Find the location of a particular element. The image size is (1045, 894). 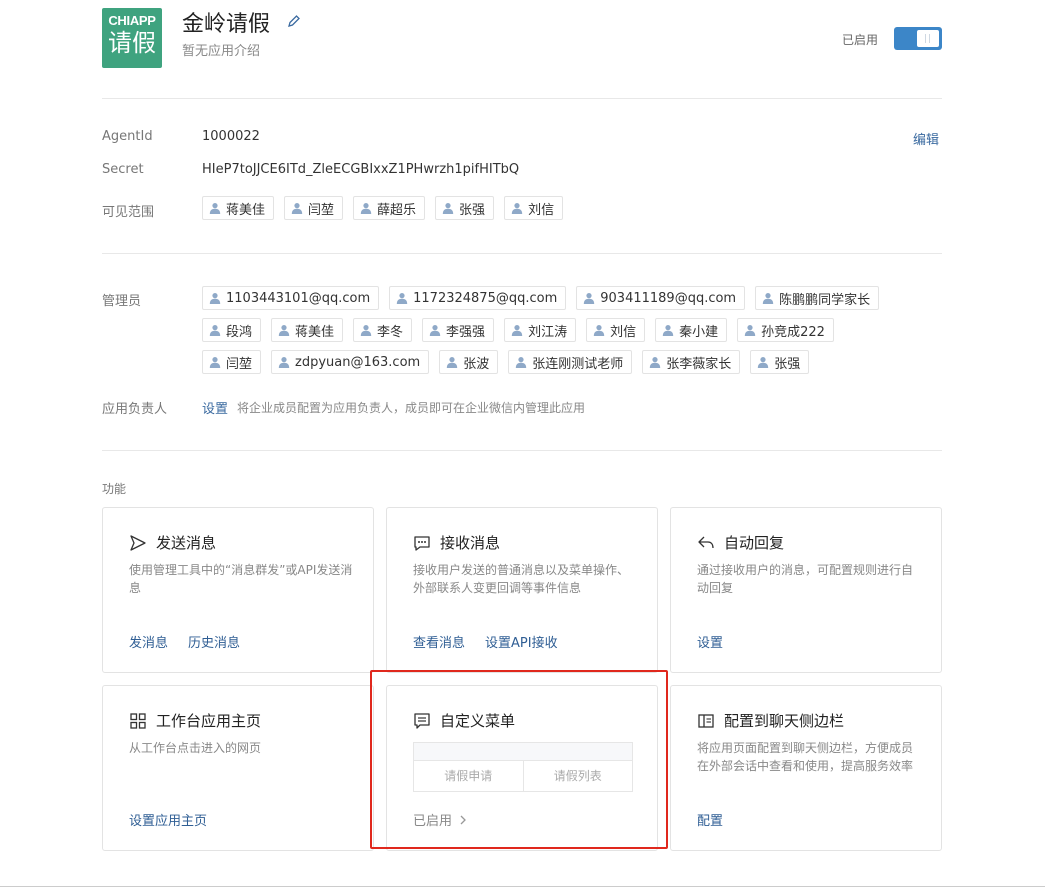

toggle-knob is located at coordinates (928, 38).